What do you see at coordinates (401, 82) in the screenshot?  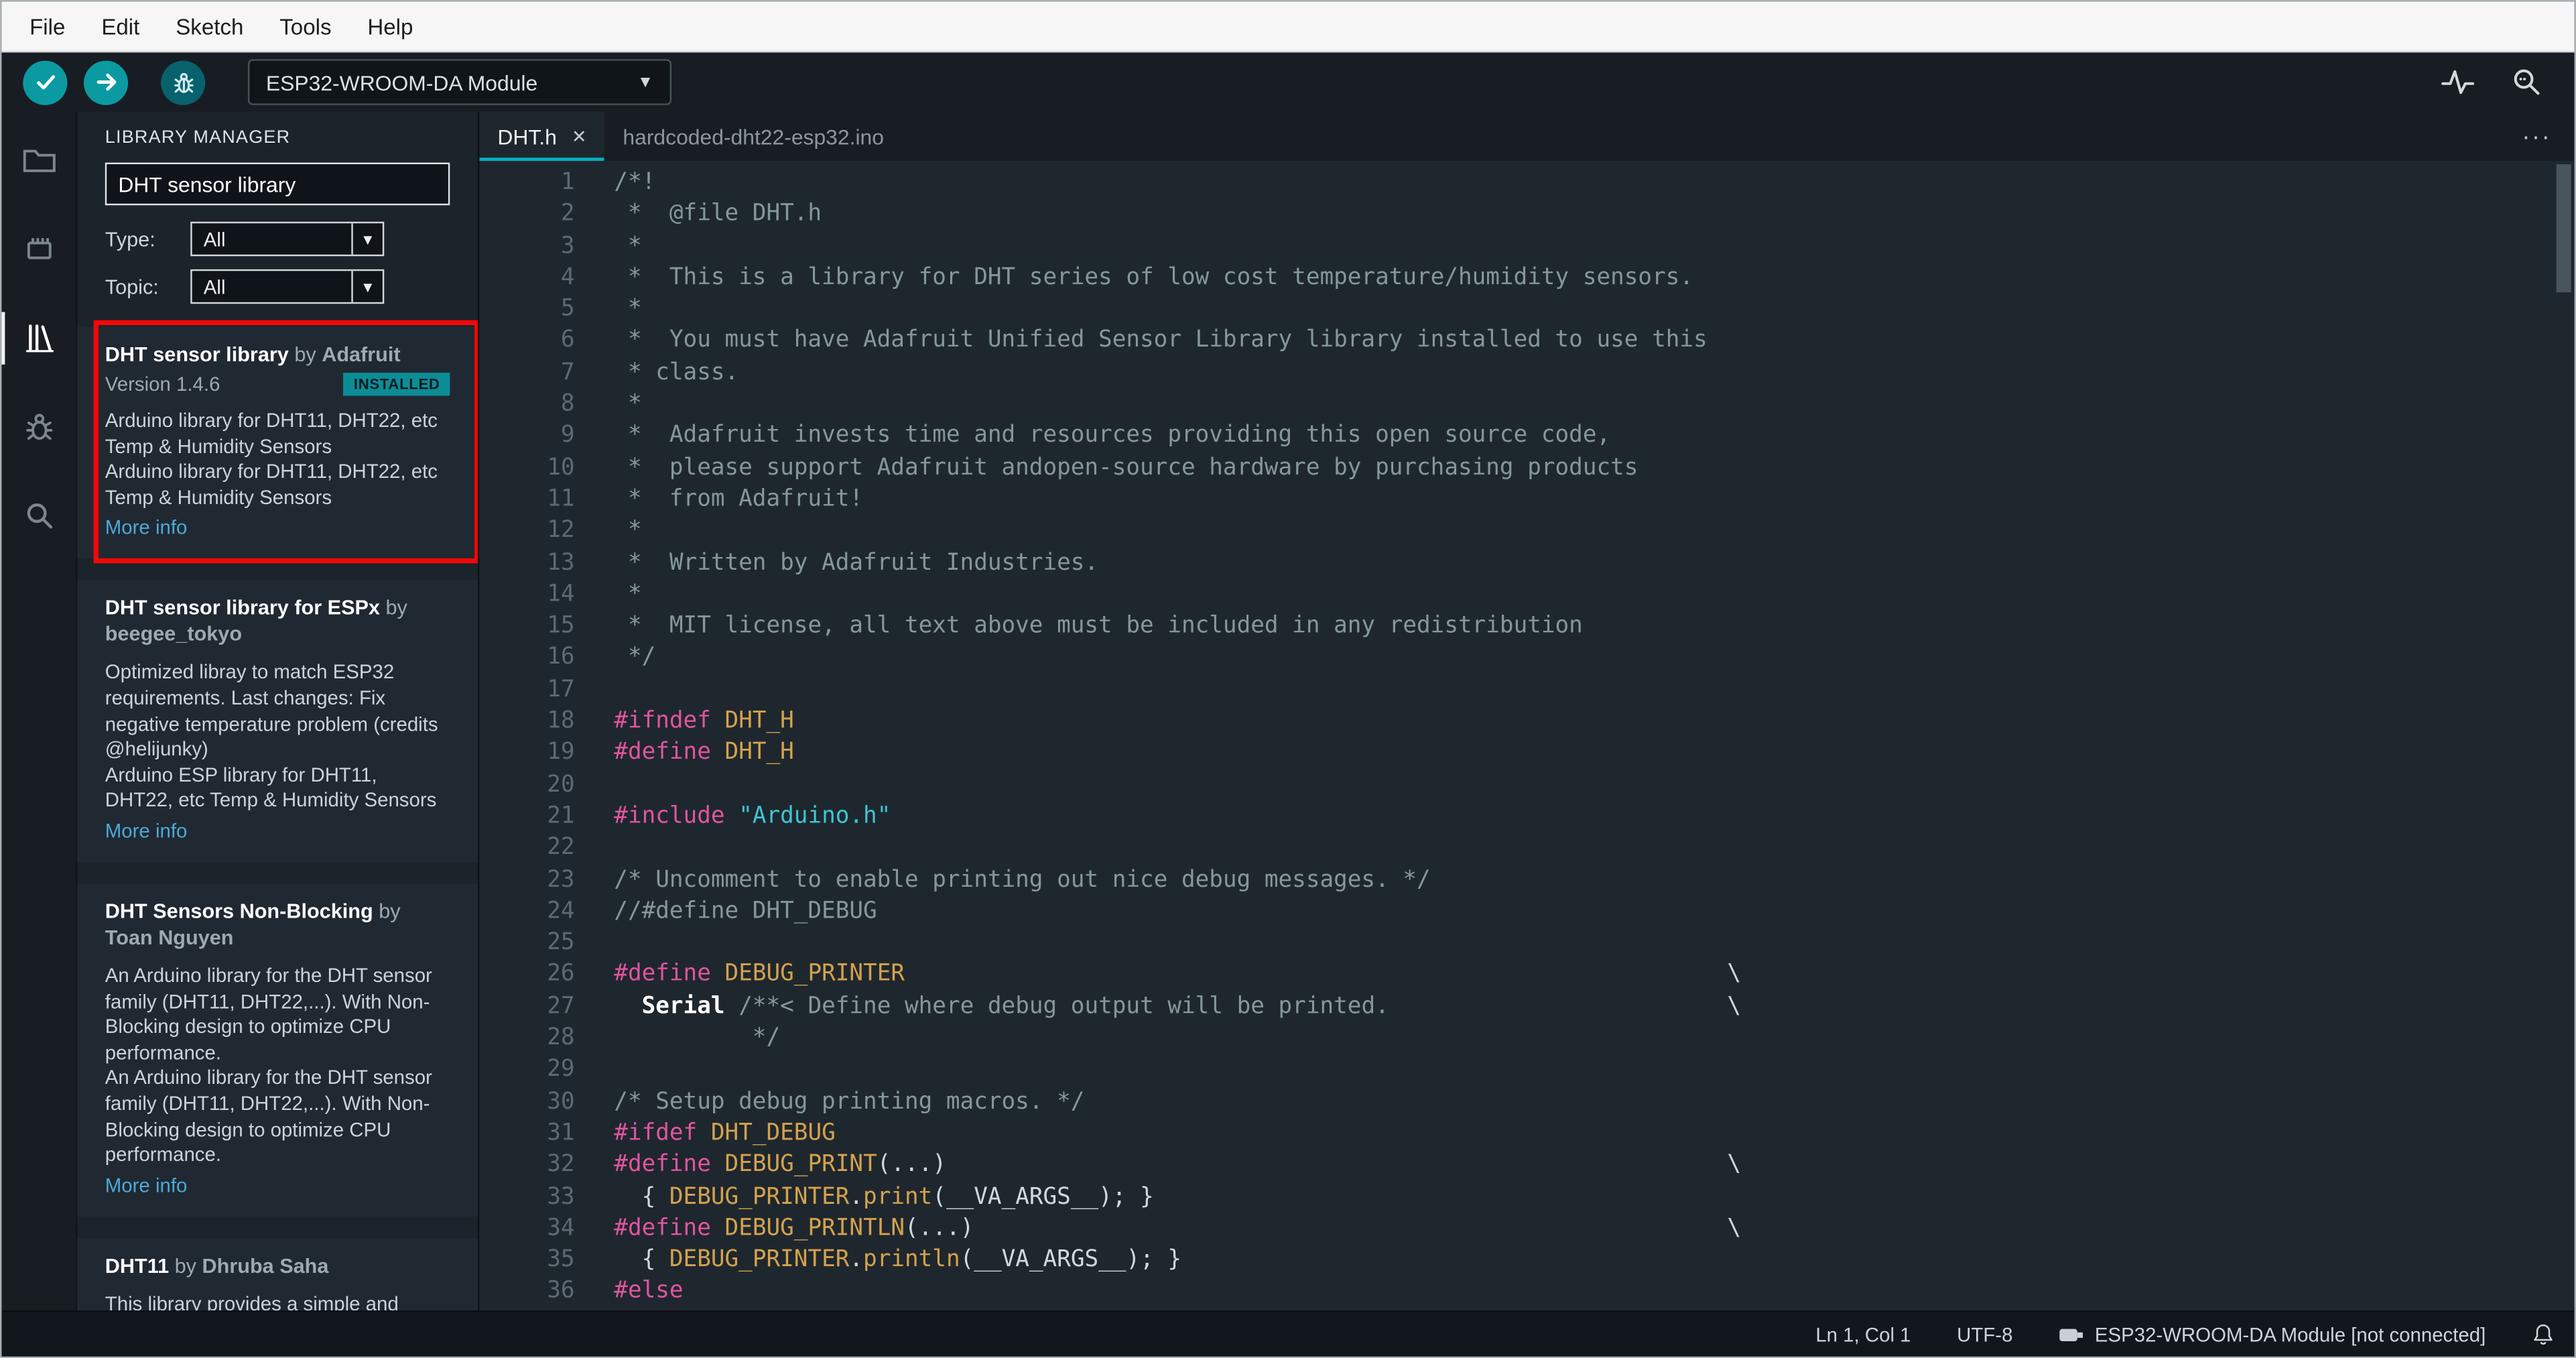 I see `board-selector-value: ESP32-WROOM-DA Module` at bounding box center [401, 82].